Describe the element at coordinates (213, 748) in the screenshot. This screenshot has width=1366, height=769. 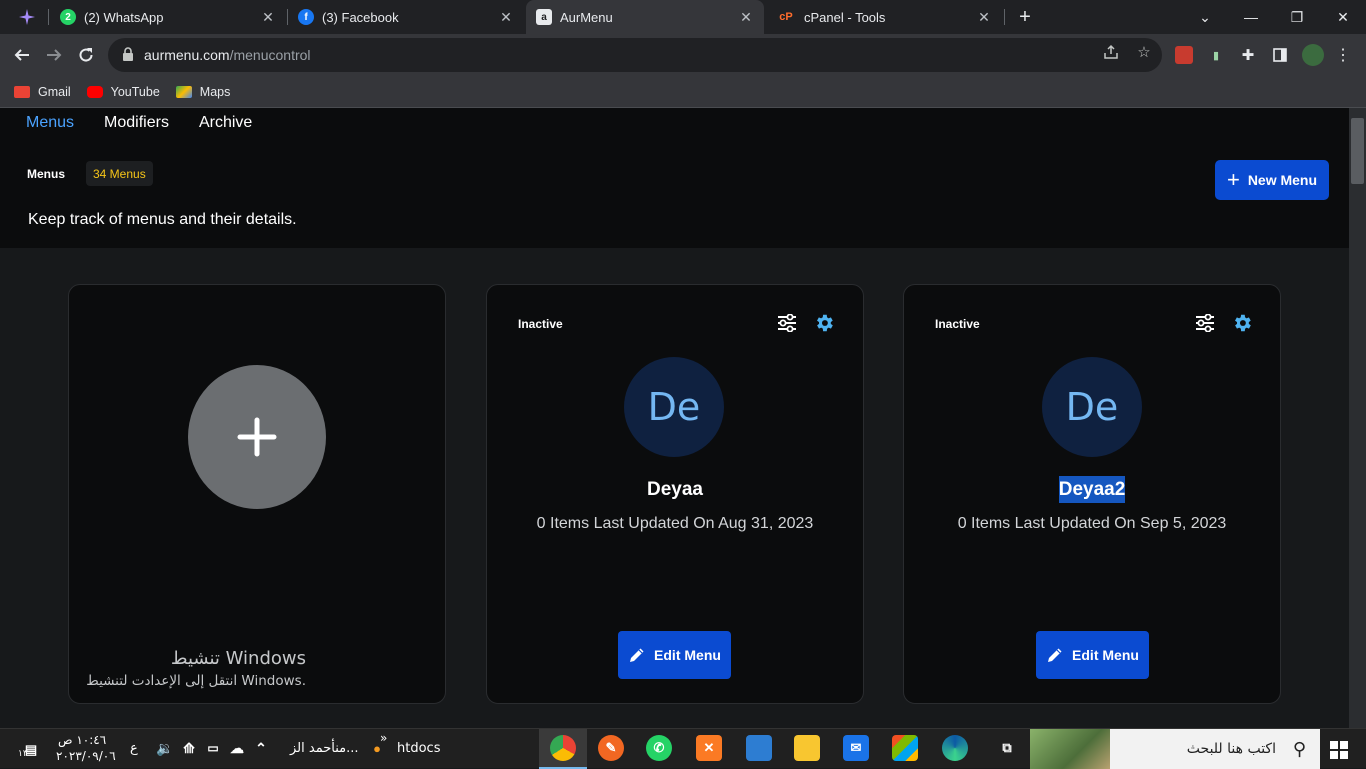
I see `battery-icon: ▭` at that location.